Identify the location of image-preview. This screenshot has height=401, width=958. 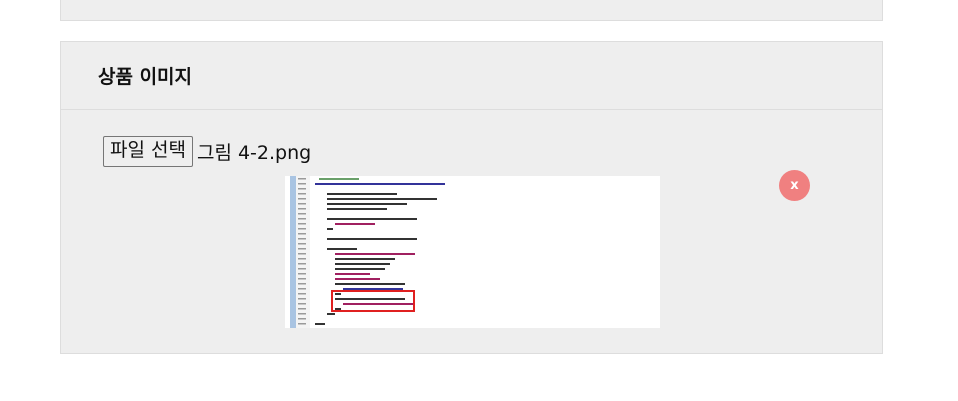
(472, 252).